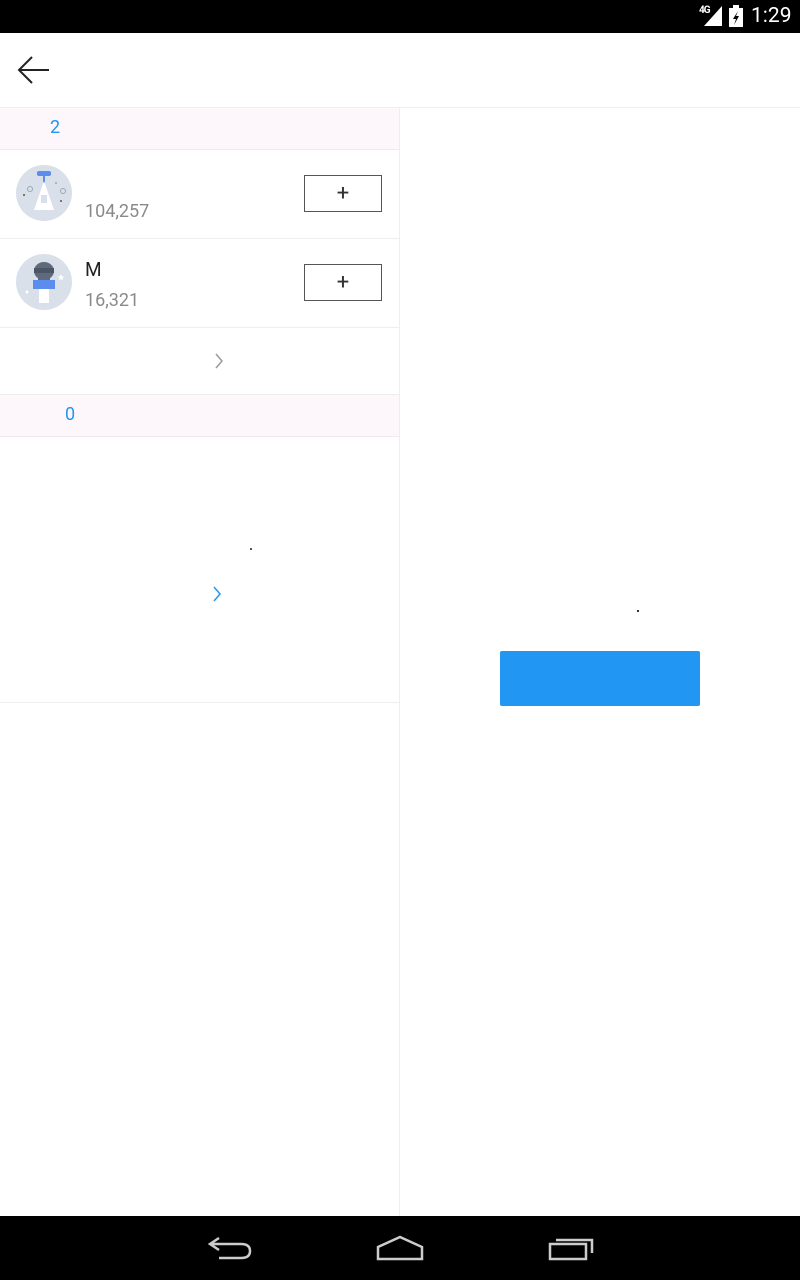 The width and height of the screenshot is (800, 1280). I want to click on signal-icon, so click(713, 16).